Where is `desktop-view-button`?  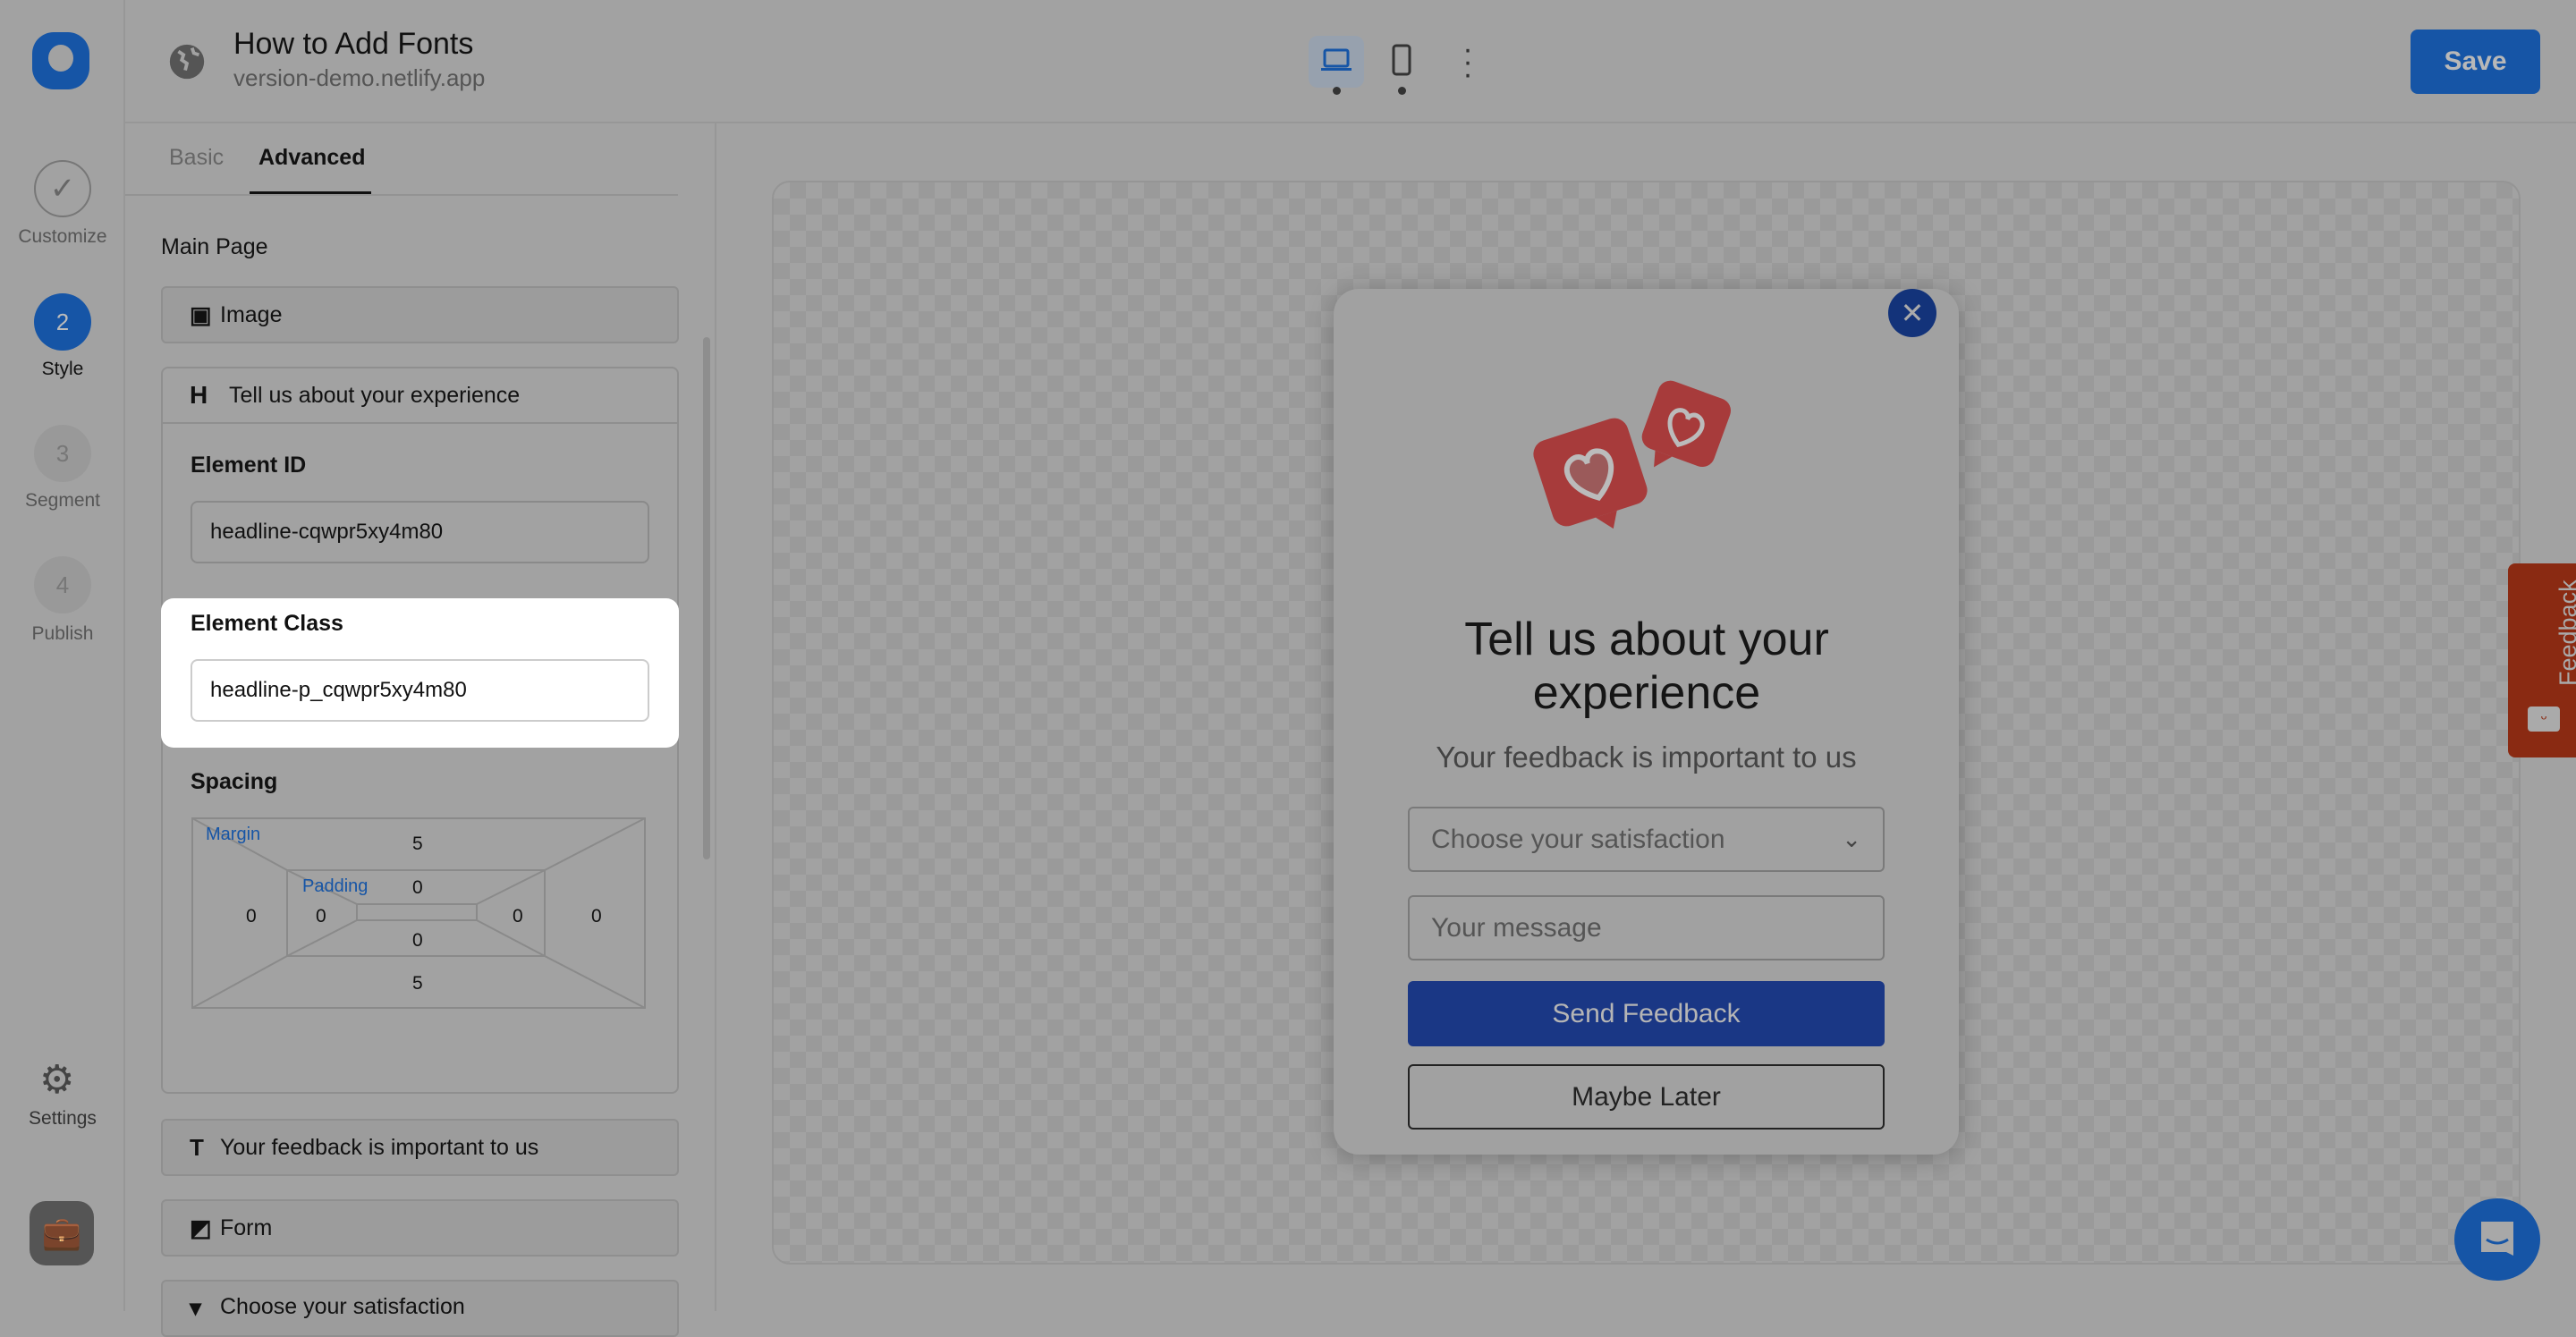
desktop-view-button is located at coordinates (1336, 62).